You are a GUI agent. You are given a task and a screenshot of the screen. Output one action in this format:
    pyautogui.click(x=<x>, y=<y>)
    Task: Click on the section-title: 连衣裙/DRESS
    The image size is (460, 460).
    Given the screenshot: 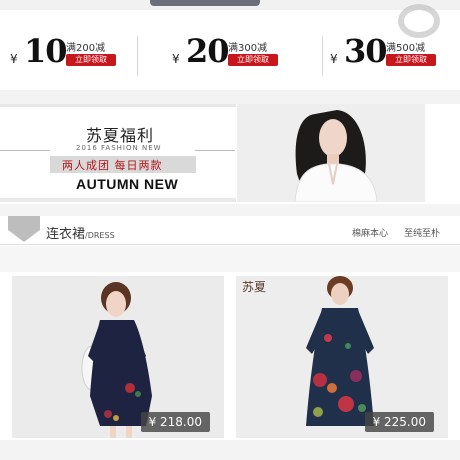 What is the action you would take?
    pyautogui.click(x=80, y=232)
    